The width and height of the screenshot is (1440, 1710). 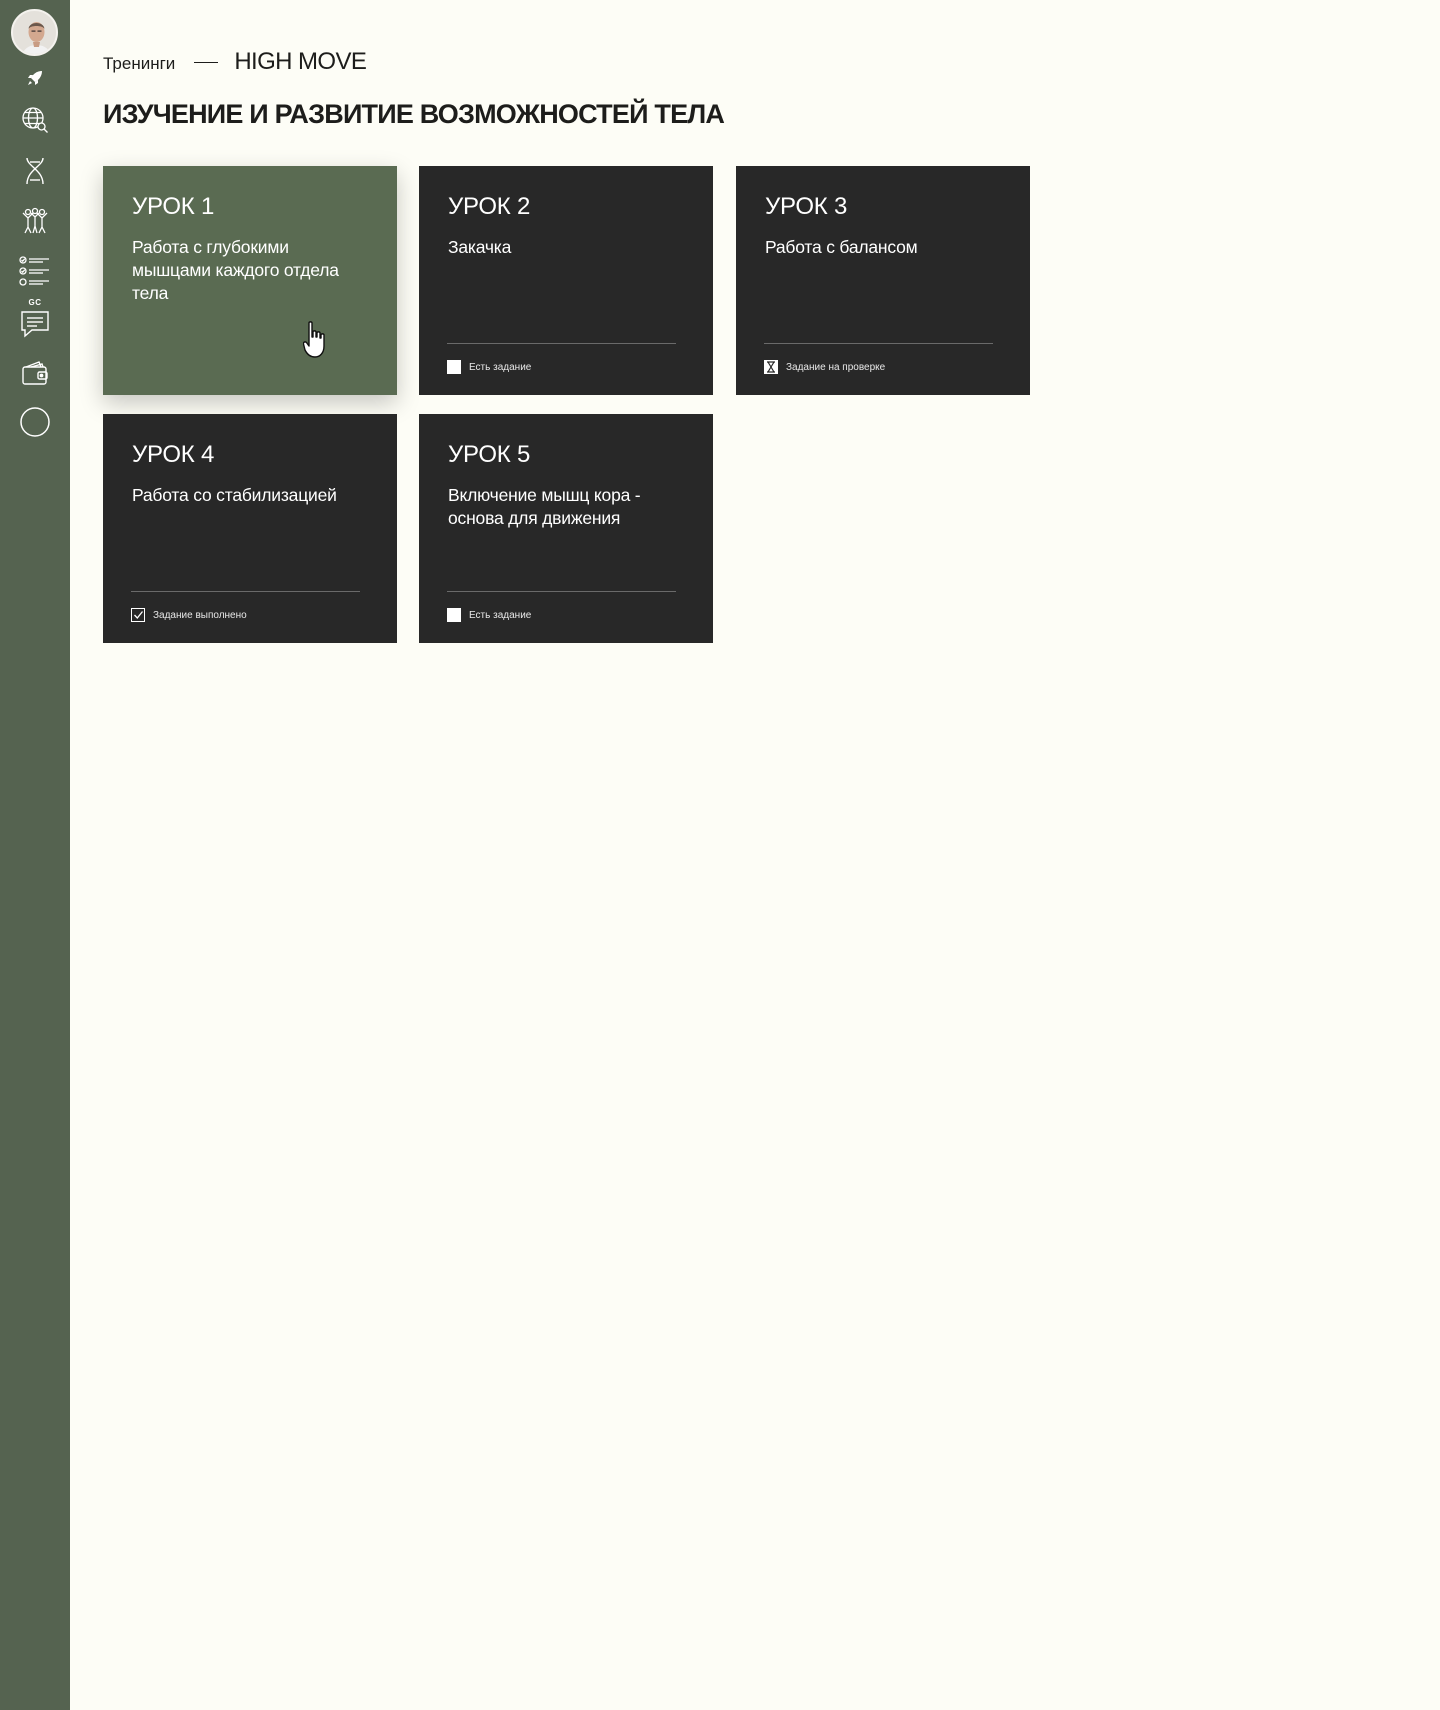 I want to click on wallet-icon, so click(x=35, y=373).